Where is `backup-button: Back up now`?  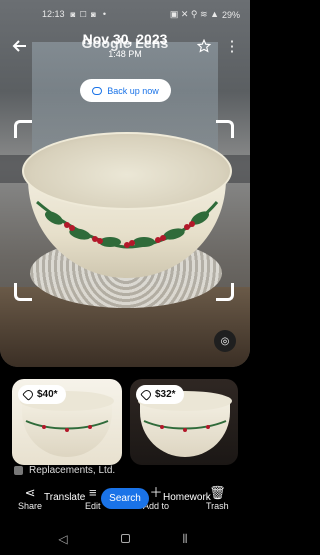 backup-button: Back up now is located at coordinates (125, 90).